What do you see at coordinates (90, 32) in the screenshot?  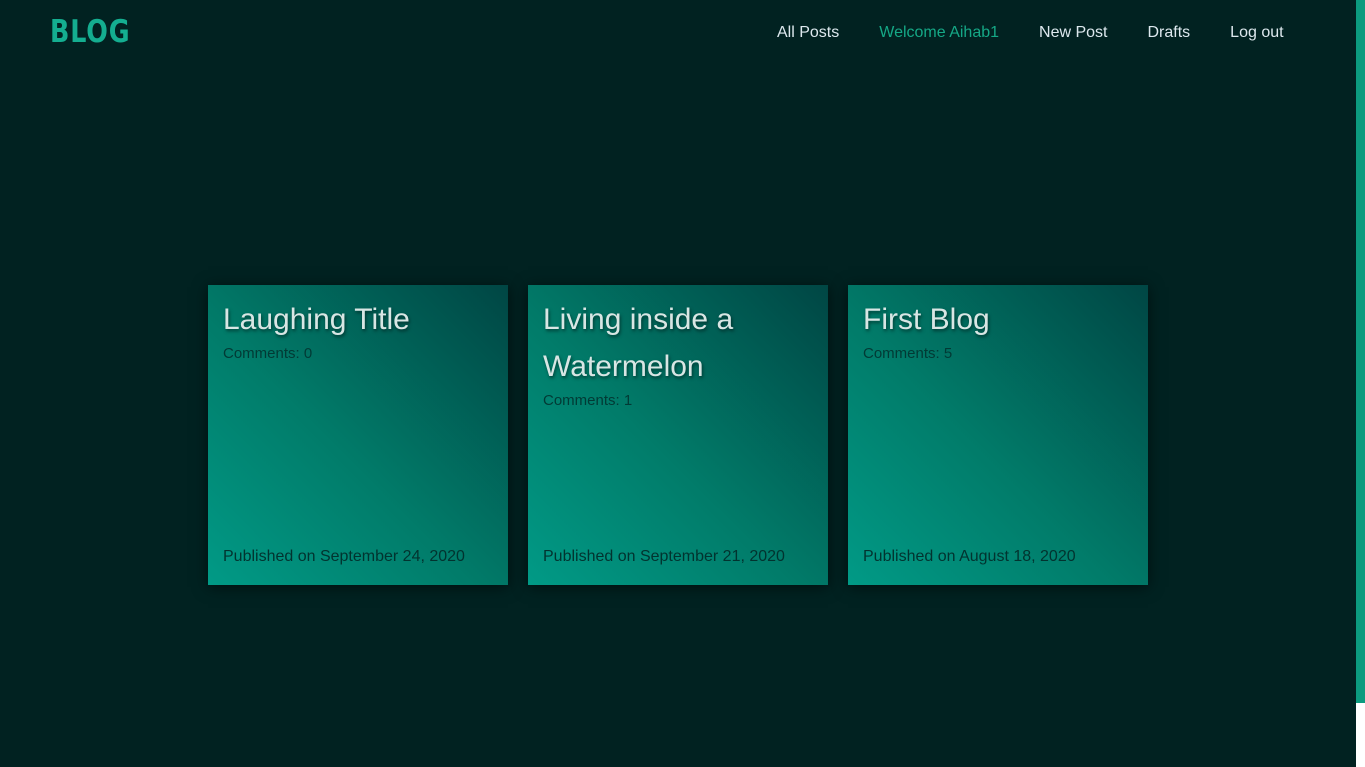 I see `logo: BLOG` at bounding box center [90, 32].